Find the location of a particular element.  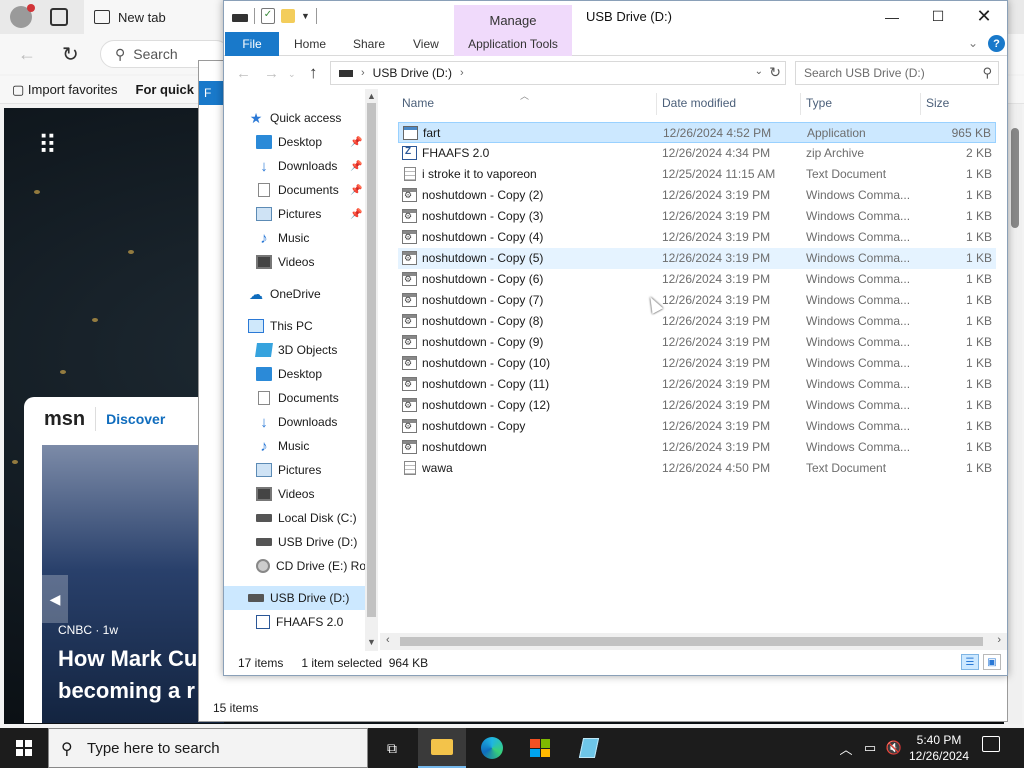

nav-pictures-pinned: Pictures 📌 is located at coordinates (301, 214).